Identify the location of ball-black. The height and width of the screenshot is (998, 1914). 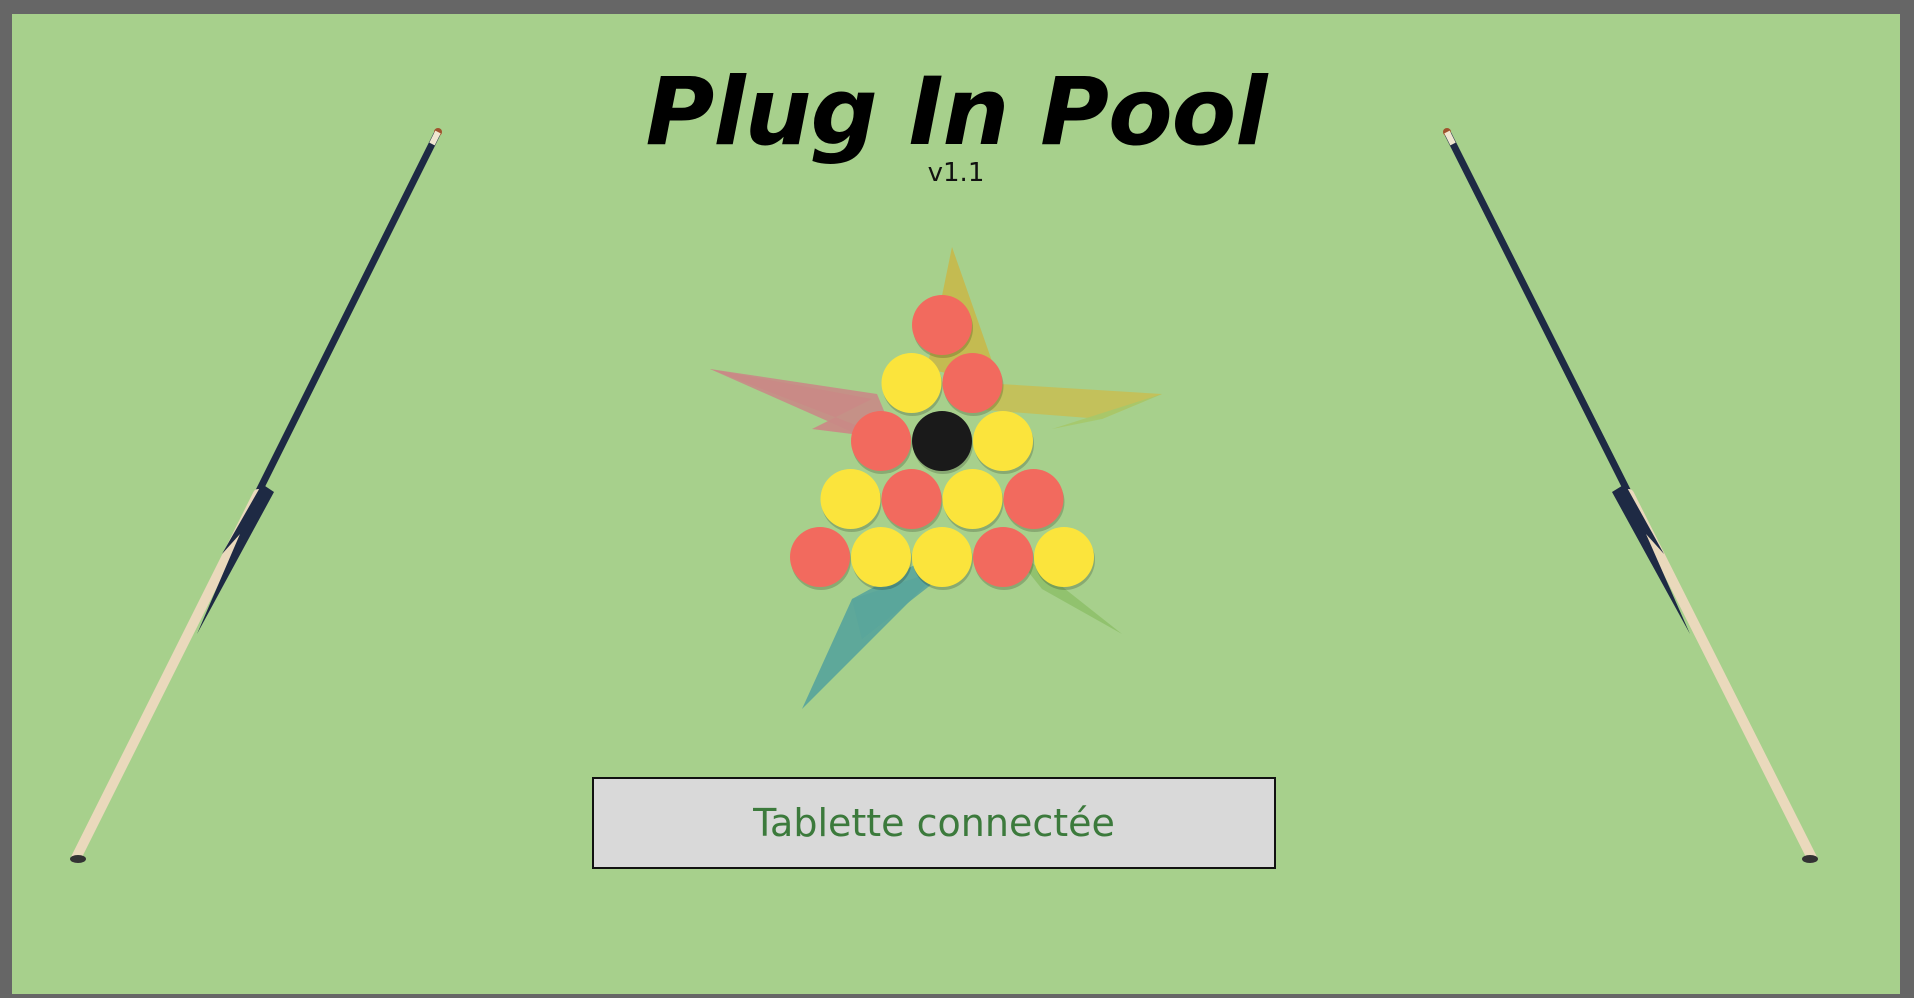
(942, 441).